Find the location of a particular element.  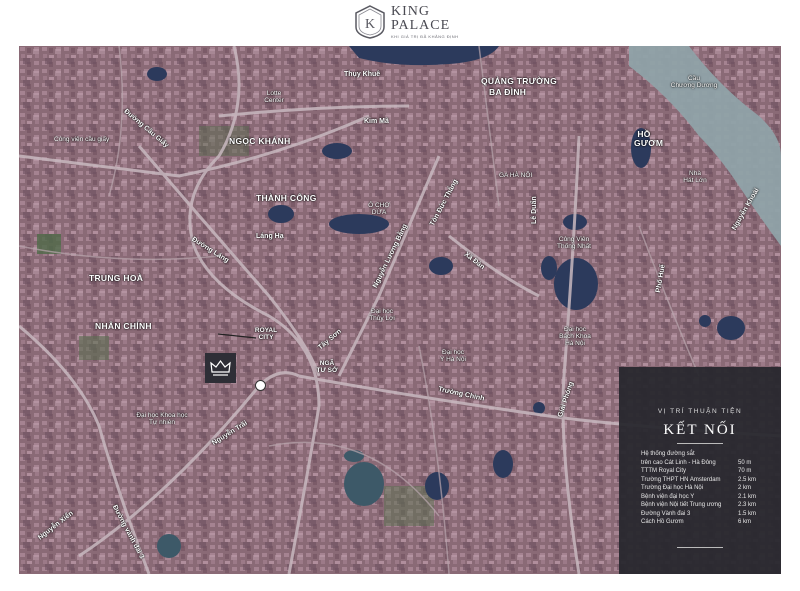

list-item: Trường THPT HN Amsterdam 2.5 km is located at coordinates (702, 480).